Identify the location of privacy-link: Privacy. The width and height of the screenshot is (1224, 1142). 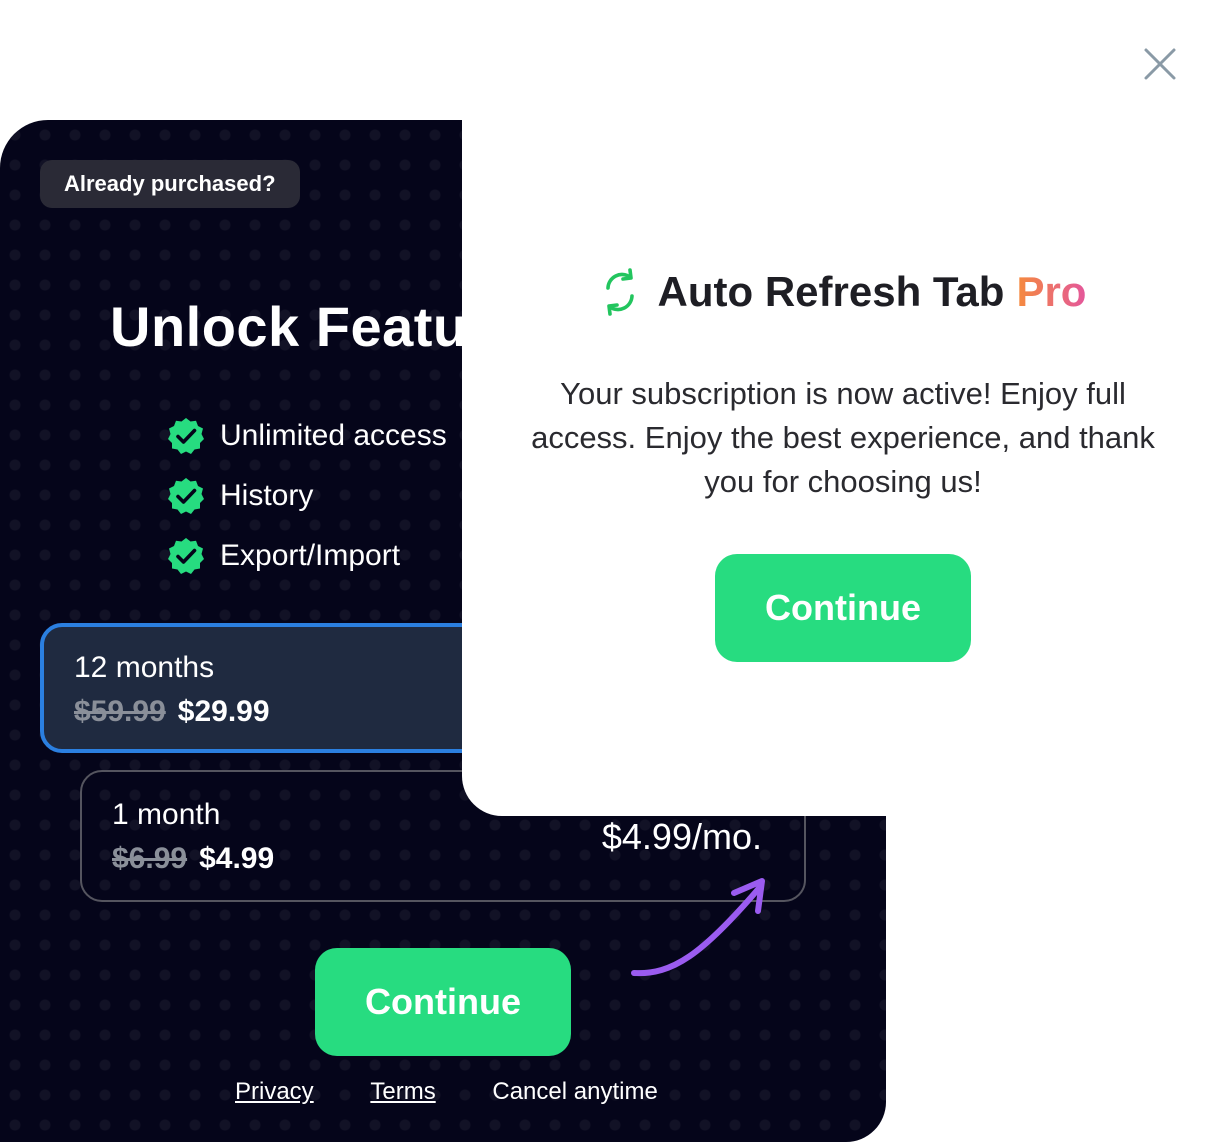
(274, 1092).